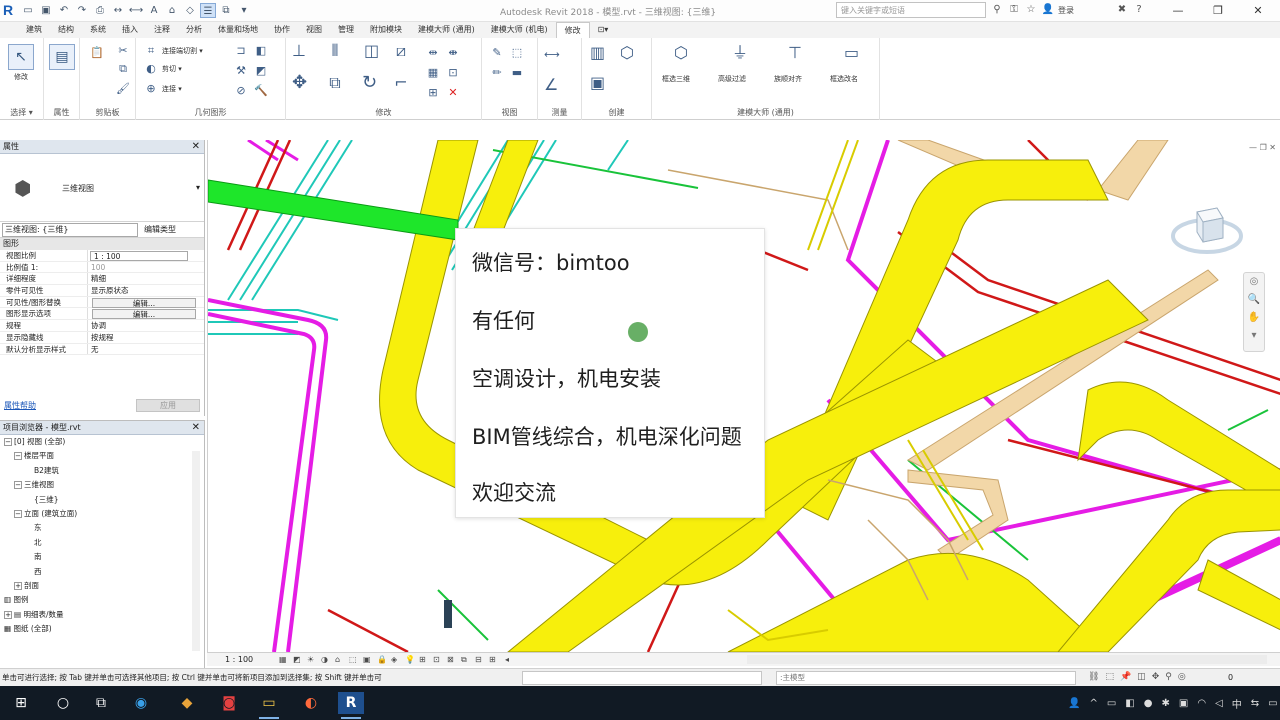  What do you see at coordinates (337, 659) in the screenshot?
I see `render-icon: ⌂` at bounding box center [337, 659].